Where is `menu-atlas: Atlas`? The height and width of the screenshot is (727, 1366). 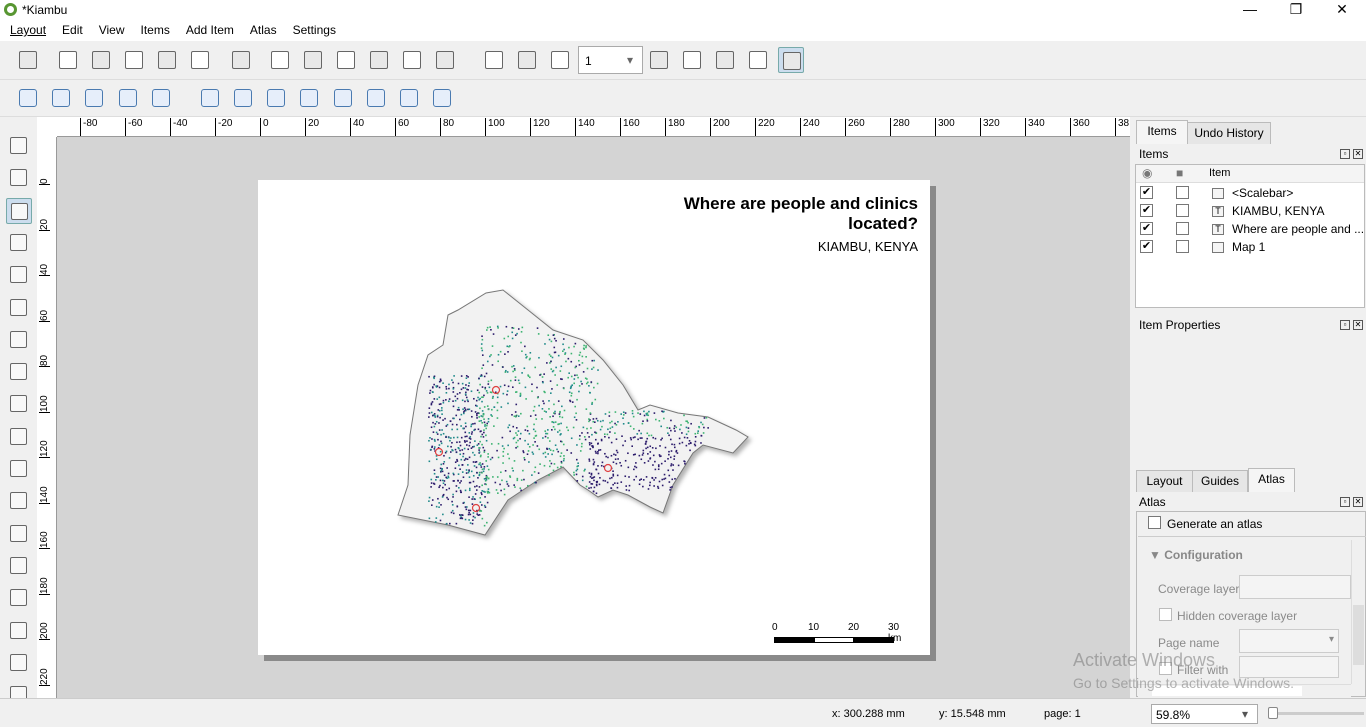
menu-atlas: Atlas is located at coordinates (261, 30).